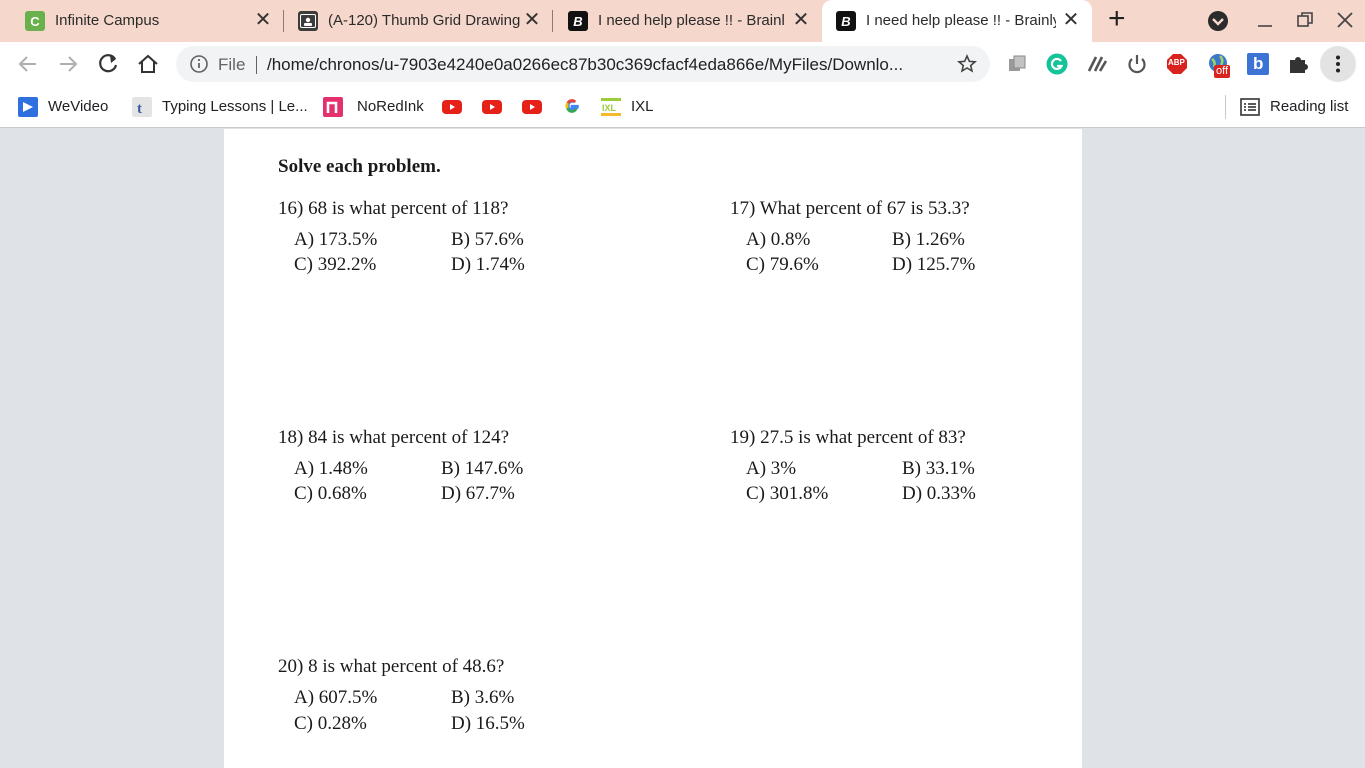 The height and width of the screenshot is (768, 1365). I want to click on choice-c: C) 0.28%, so click(330, 723).